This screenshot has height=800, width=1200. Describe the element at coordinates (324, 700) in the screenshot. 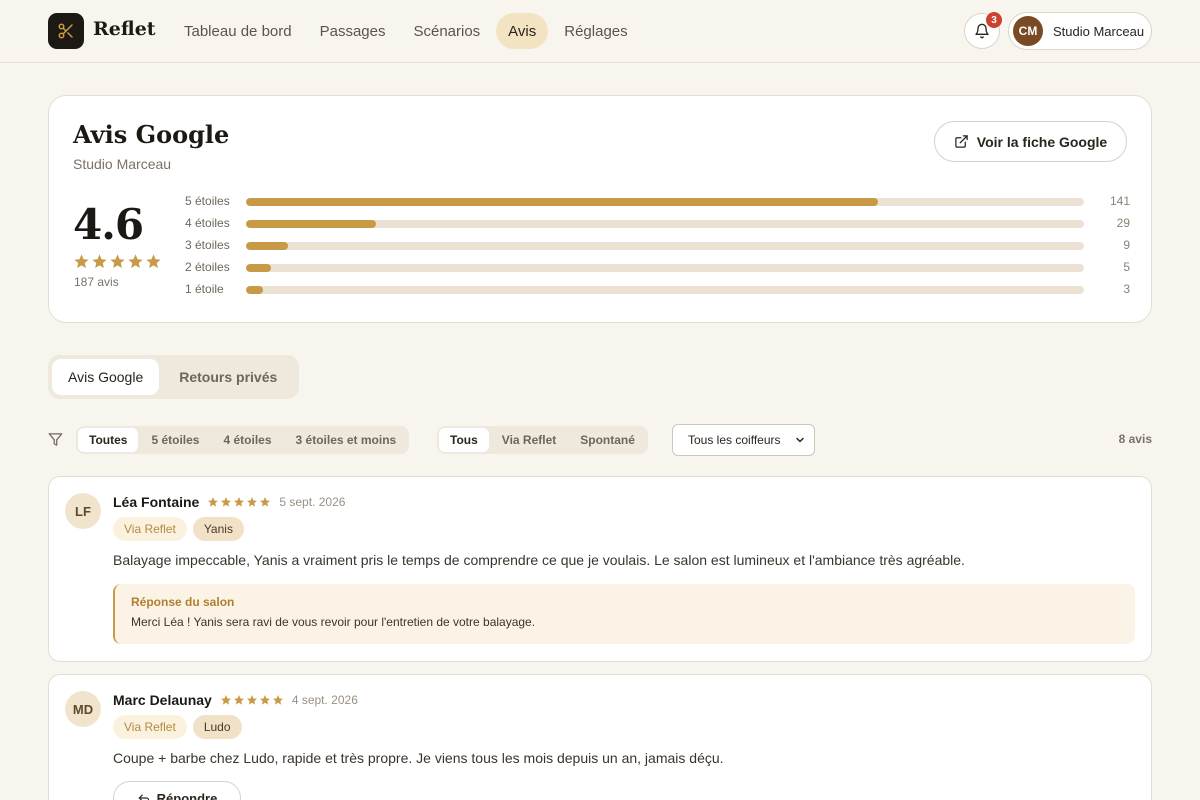

I see `review-date: 4 sept. 2026` at that location.